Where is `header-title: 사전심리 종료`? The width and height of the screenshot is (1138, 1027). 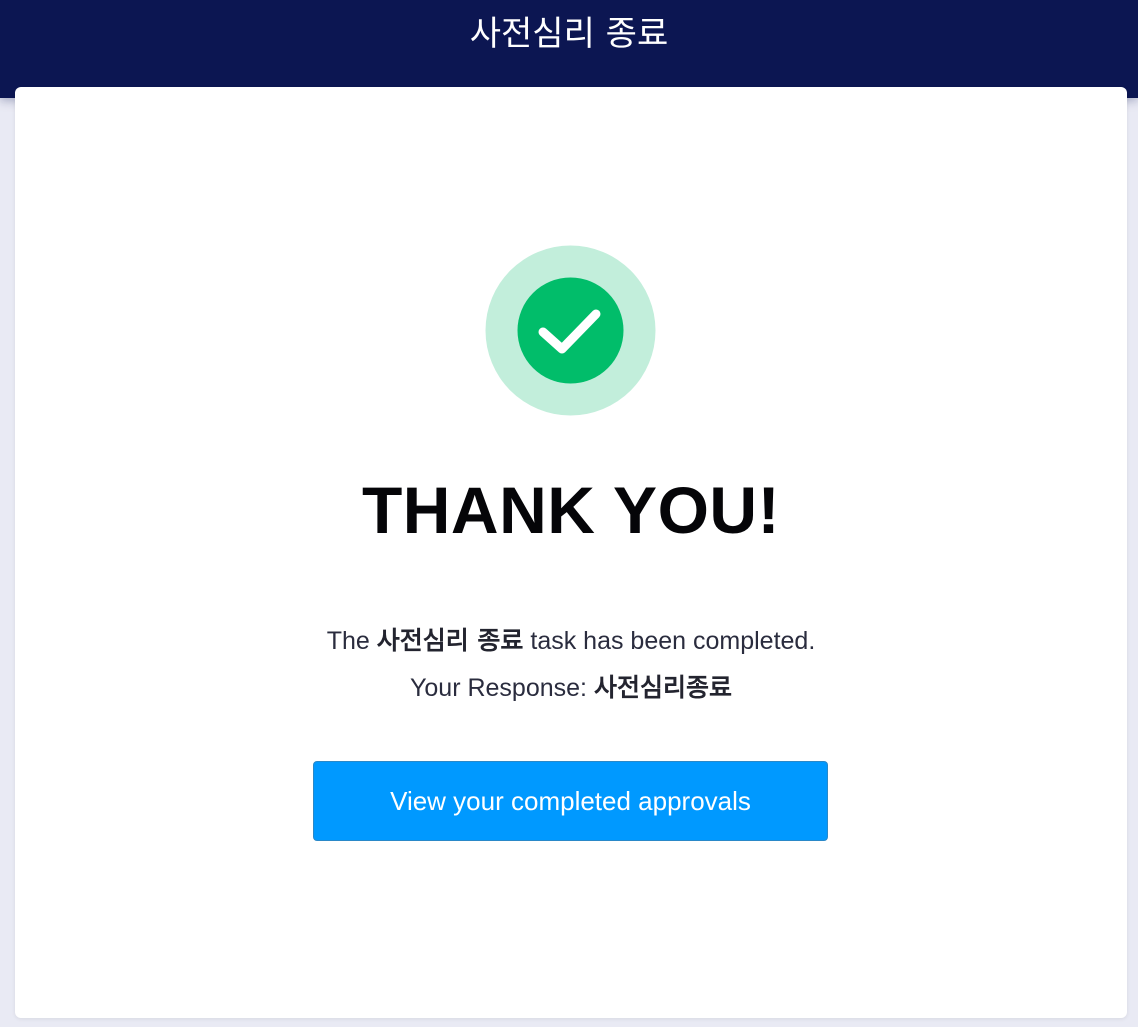
header-title: 사전심리 종료 is located at coordinates (569, 34).